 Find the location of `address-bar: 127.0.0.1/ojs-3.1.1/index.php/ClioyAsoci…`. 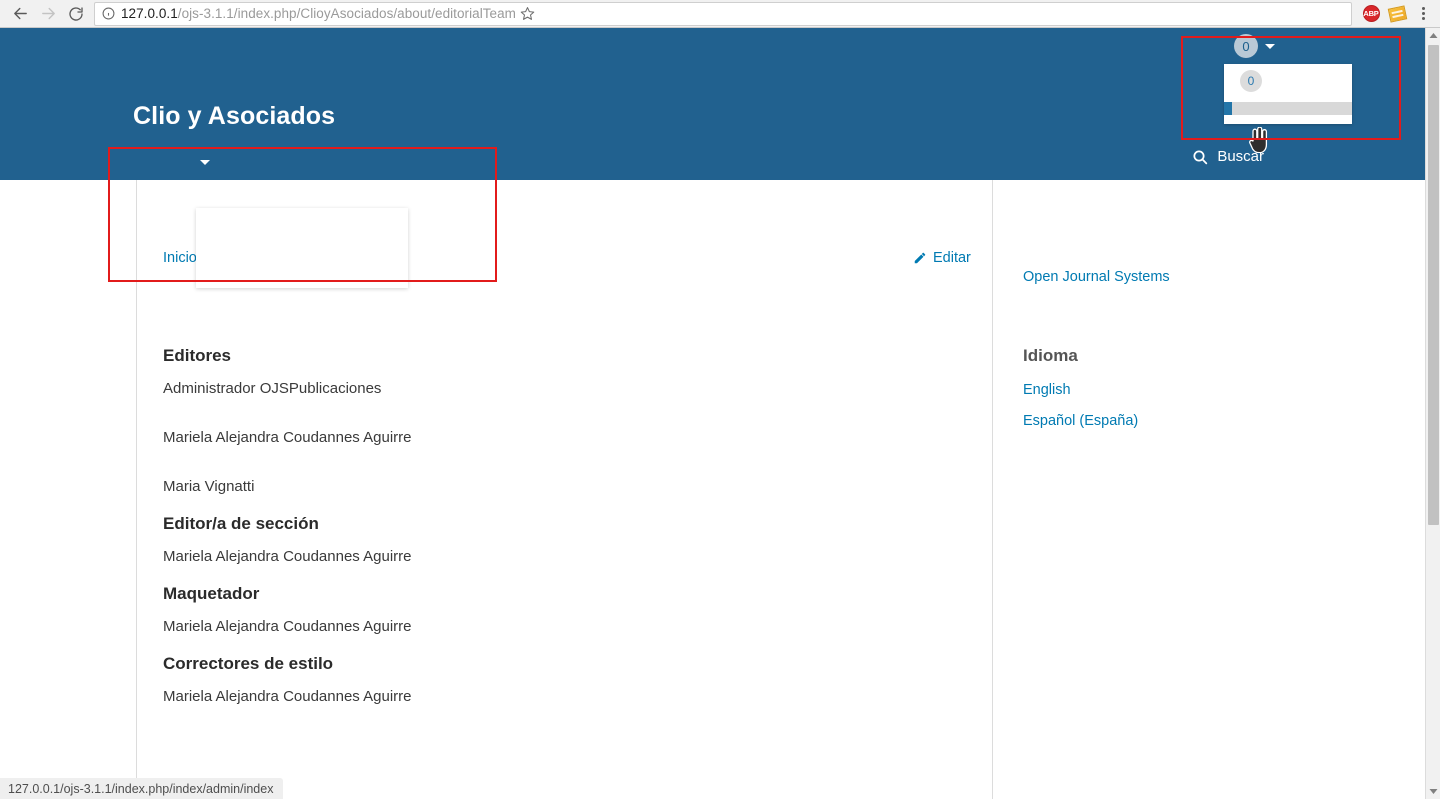

address-bar: 127.0.0.1/ojs-3.1.1/index.php/ClioyAsoci… is located at coordinates (723, 13).